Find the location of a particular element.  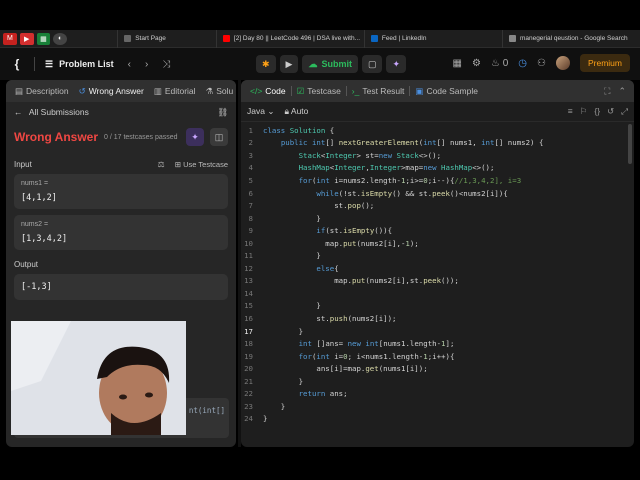

code-line: 11 } is located at coordinates (437, 255).